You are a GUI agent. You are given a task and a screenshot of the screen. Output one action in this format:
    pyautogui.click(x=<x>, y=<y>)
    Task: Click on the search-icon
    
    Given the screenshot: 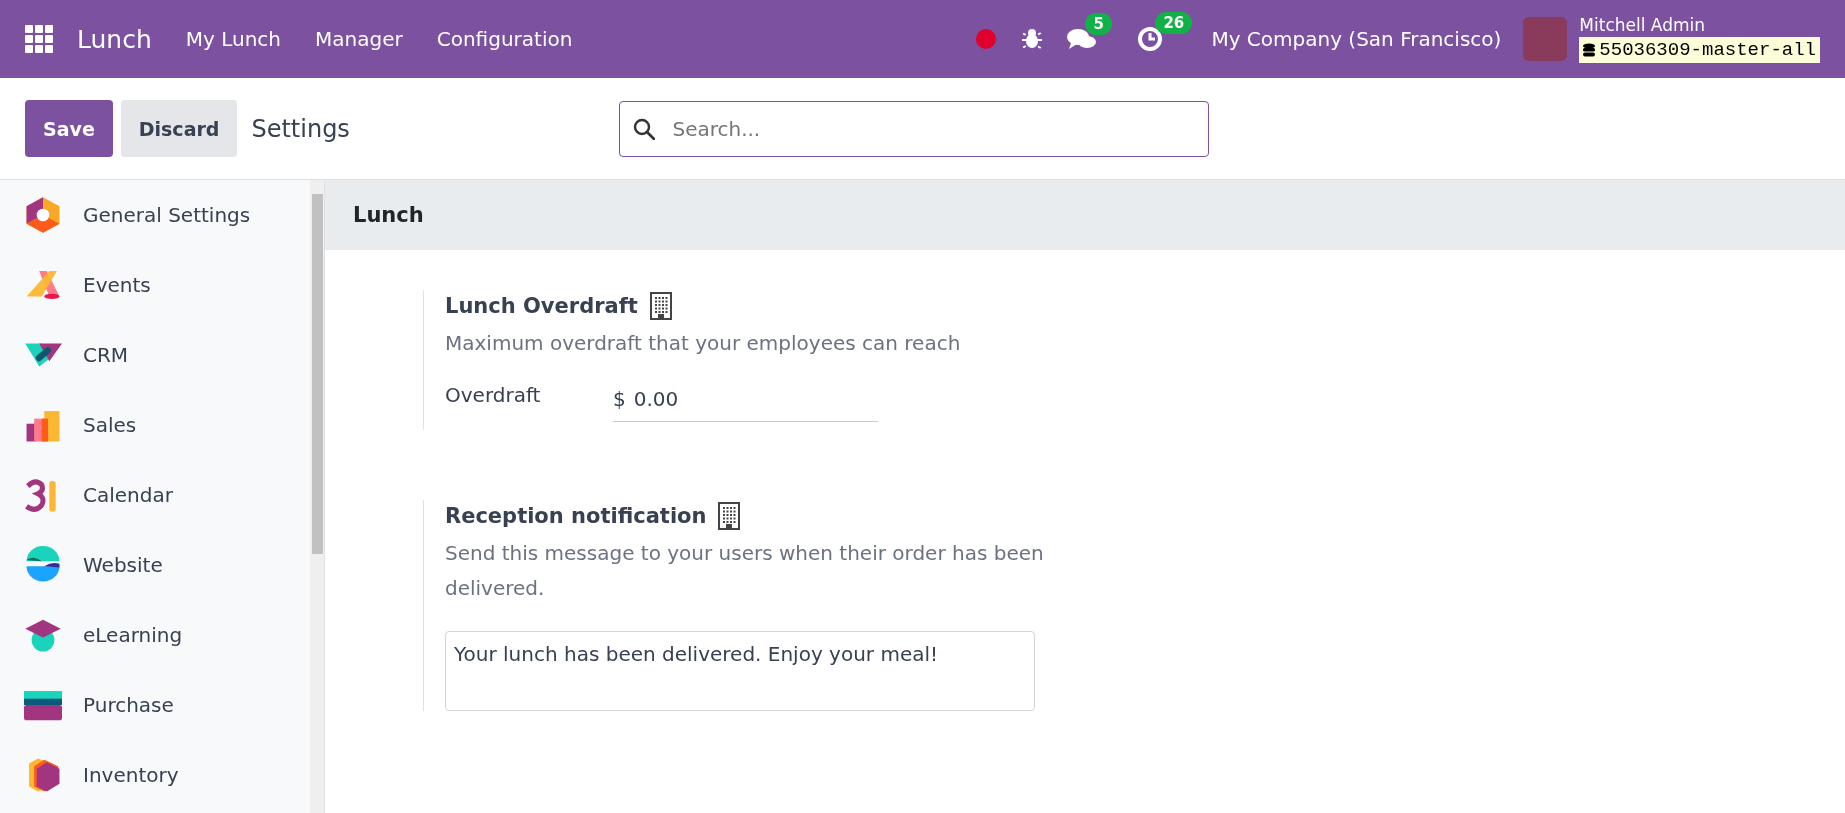 What is the action you would take?
    pyautogui.click(x=644, y=128)
    